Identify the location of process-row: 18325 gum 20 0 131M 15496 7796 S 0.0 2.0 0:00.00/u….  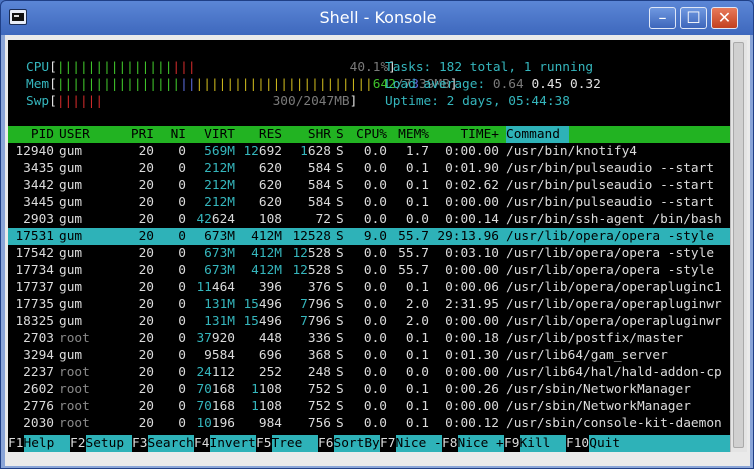
(369, 321).